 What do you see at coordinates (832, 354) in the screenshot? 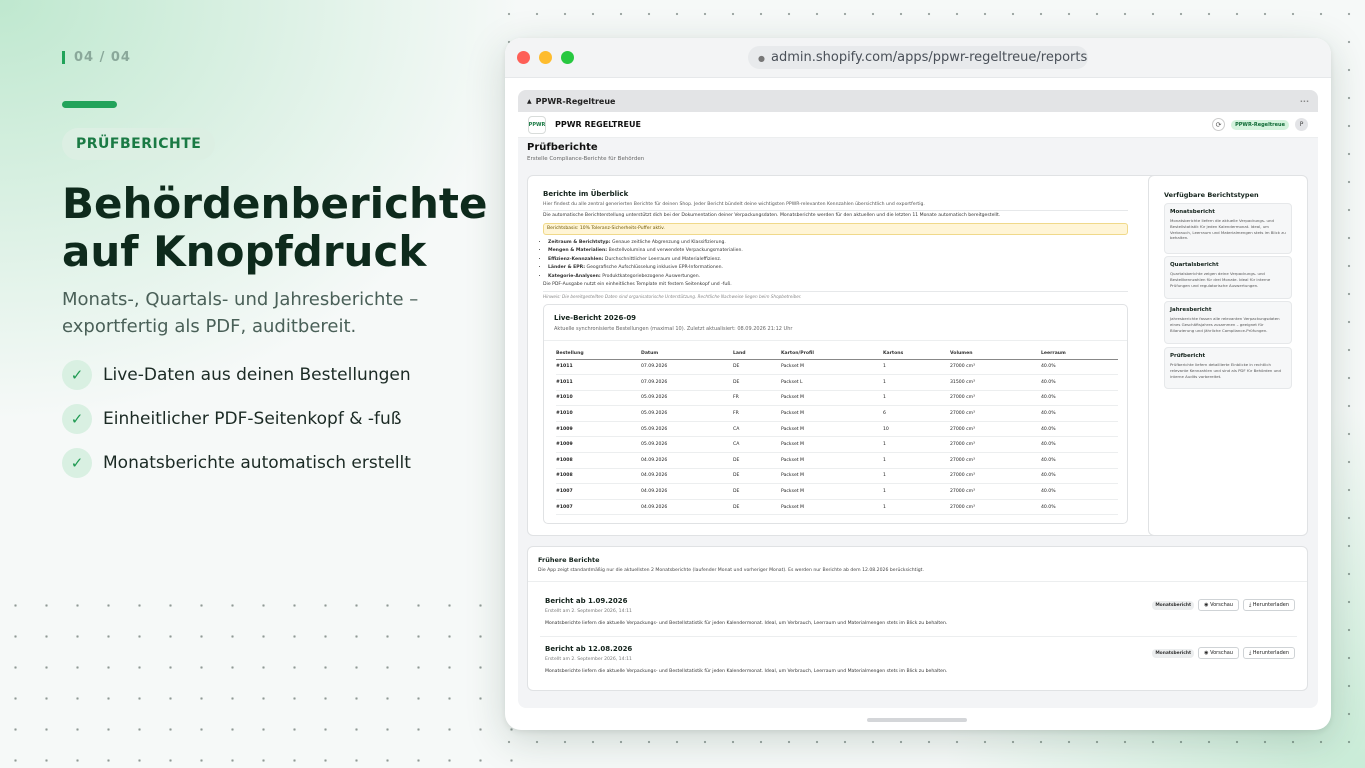
I see `column-header: Karton/Profil` at bounding box center [832, 354].